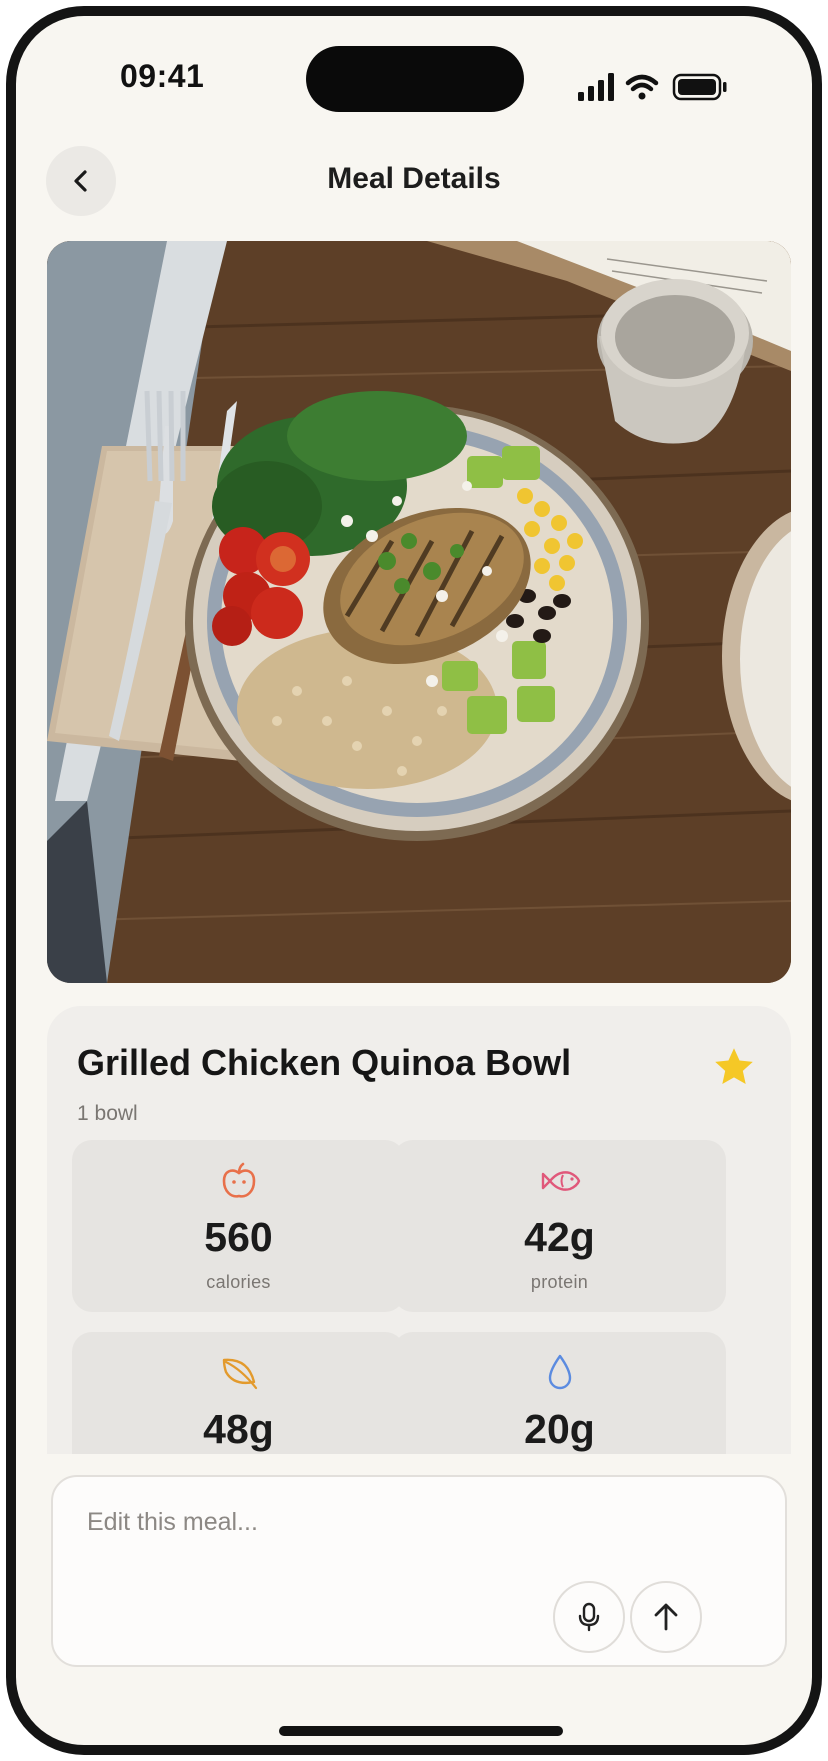 This screenshot has height=1761, width=828. What do you see at coordinates (596, 87) in the screenshot?
I see `cellular-signal-icon` at bounding box center [596, 87].